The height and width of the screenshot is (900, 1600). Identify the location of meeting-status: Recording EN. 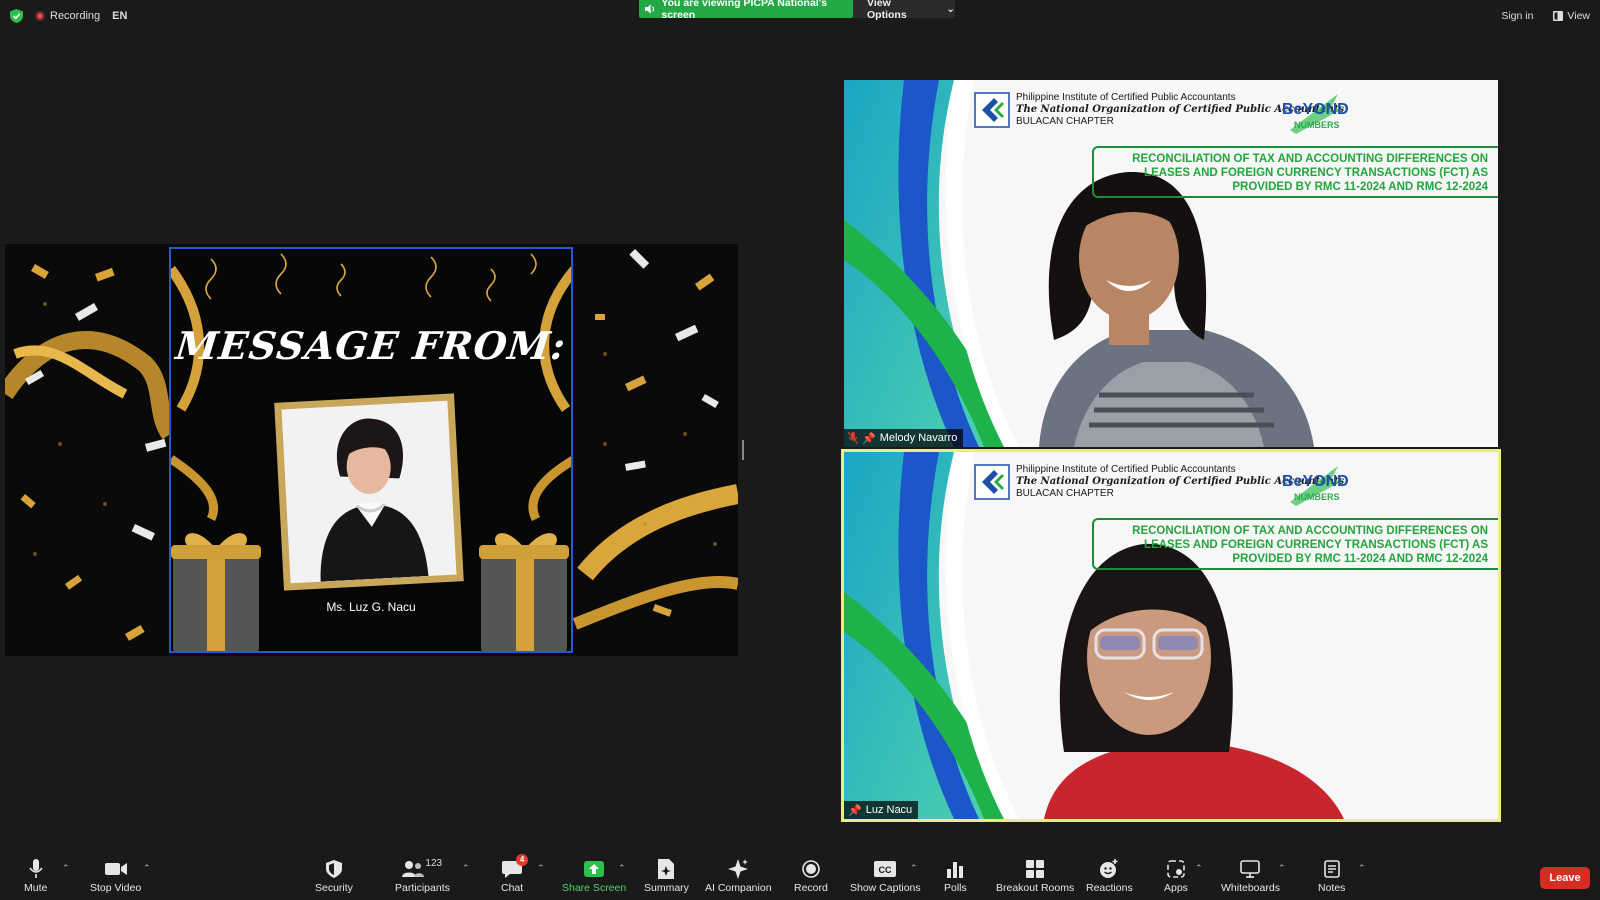
(68, 16).